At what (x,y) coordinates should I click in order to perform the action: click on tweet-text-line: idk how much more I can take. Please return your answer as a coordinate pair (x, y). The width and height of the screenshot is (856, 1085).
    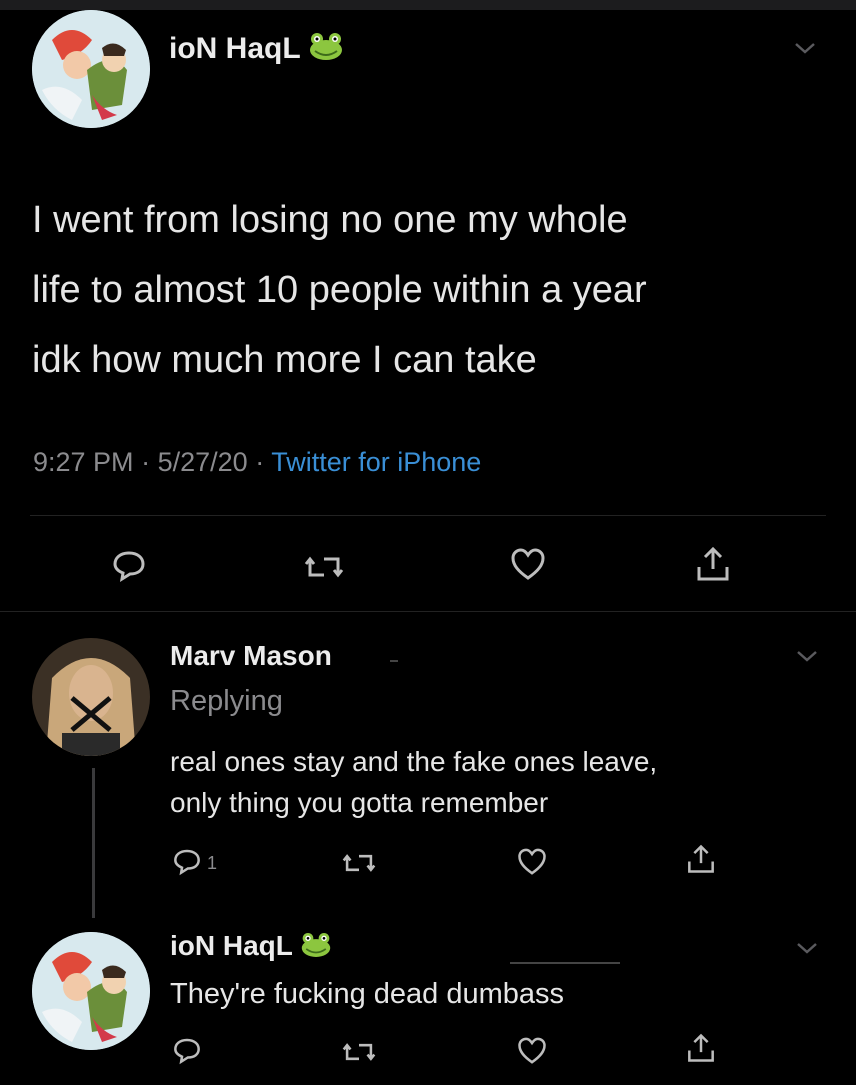
    Looking at the image, I should click on (284, 360).